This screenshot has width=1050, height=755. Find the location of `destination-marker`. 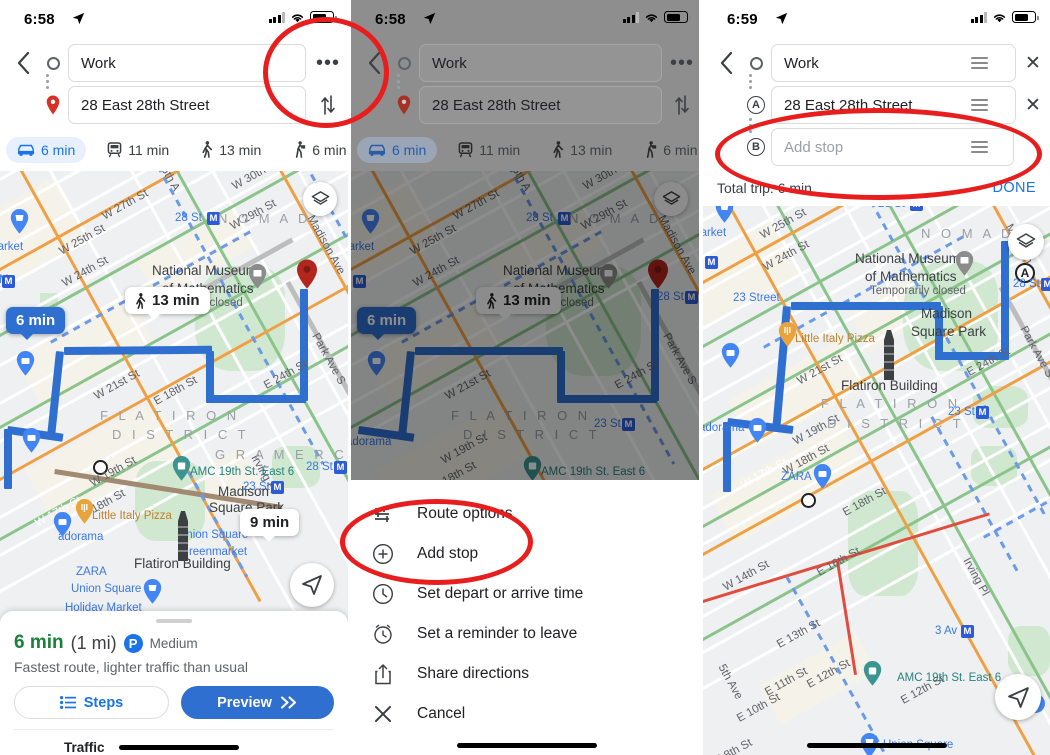

destination-marker is located at coordinates (307, 274).